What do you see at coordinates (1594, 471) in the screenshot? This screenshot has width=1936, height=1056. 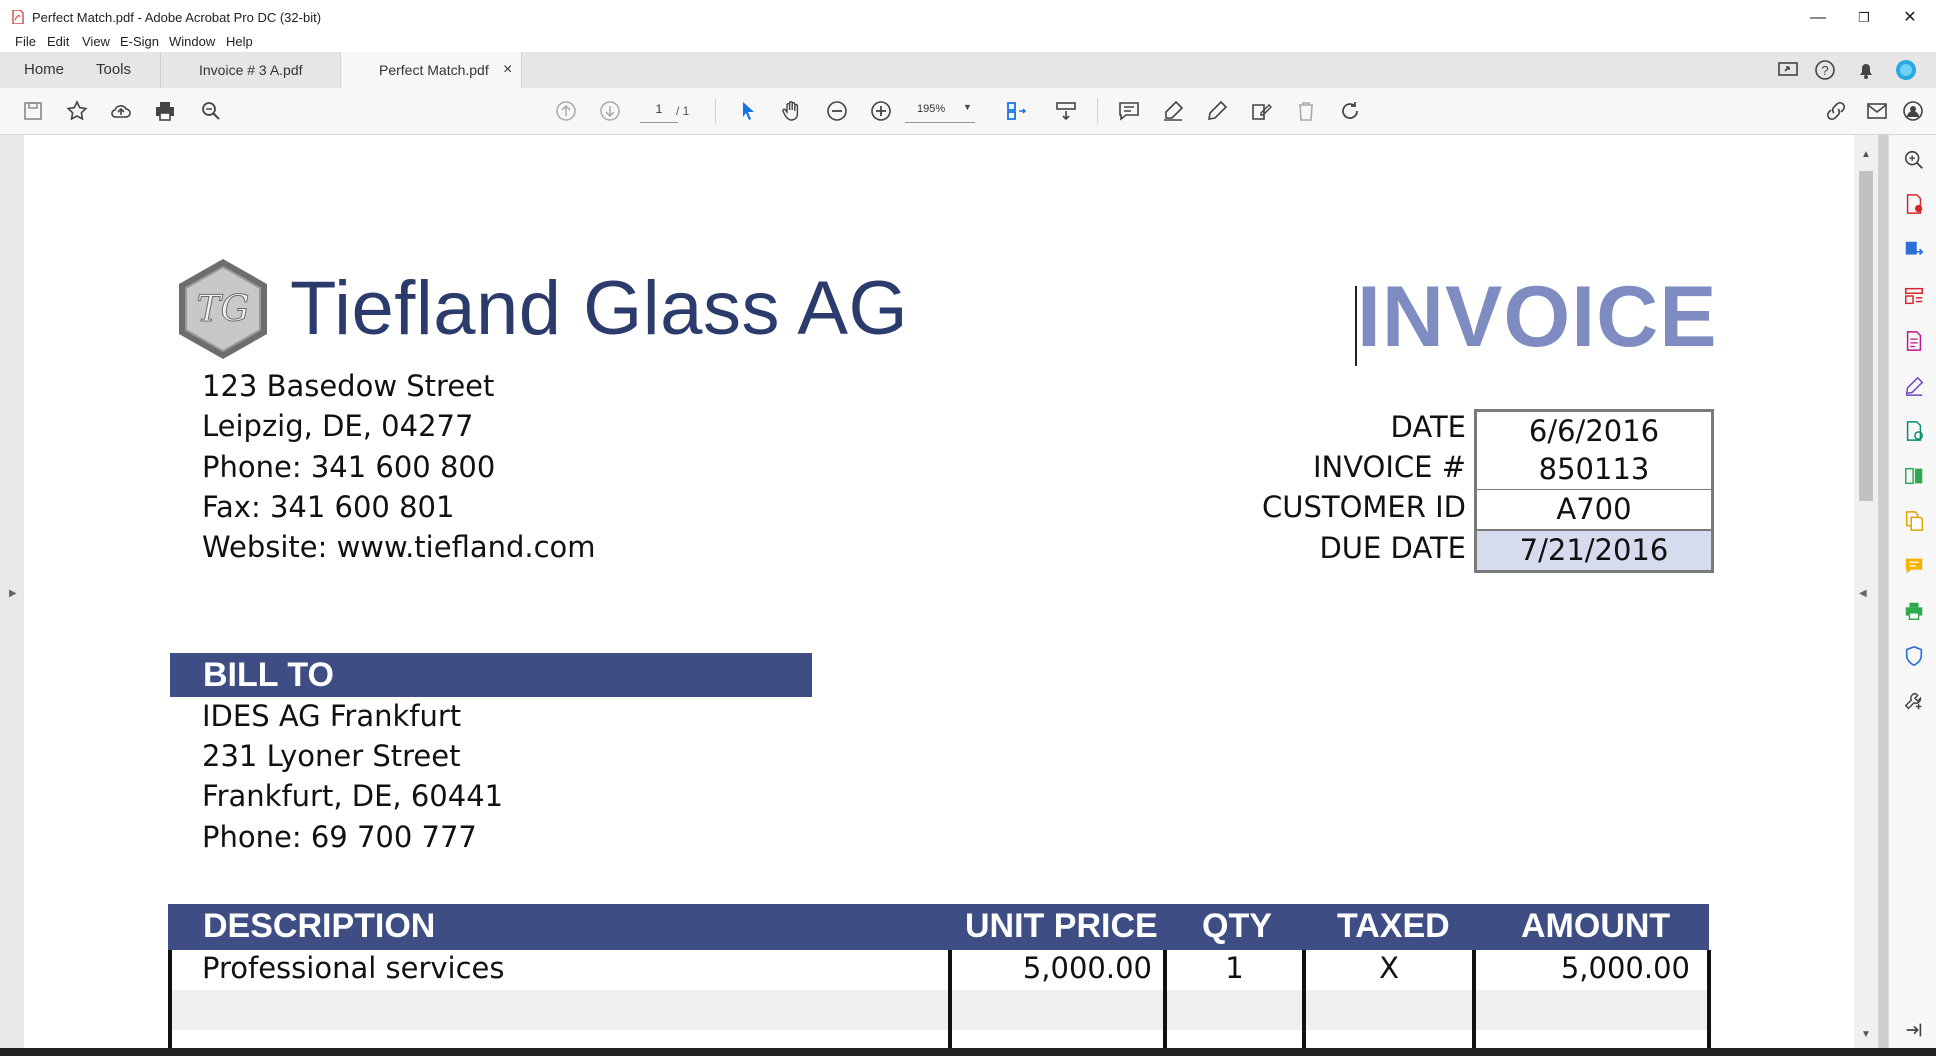 I see `invoice-number-value: 850113` at bounding box center [1594, 471].